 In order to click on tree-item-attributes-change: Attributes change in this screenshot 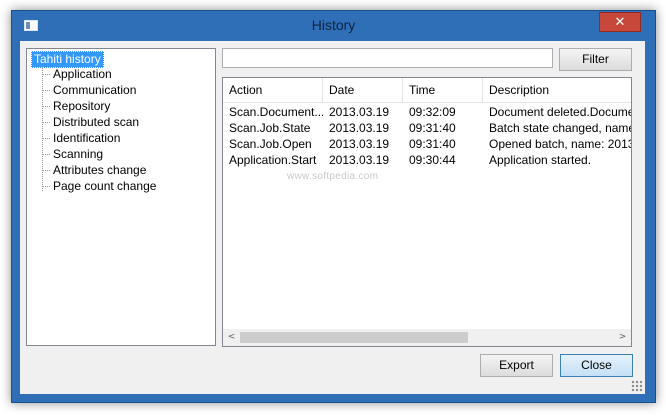, I will do `click(94, 170)`.